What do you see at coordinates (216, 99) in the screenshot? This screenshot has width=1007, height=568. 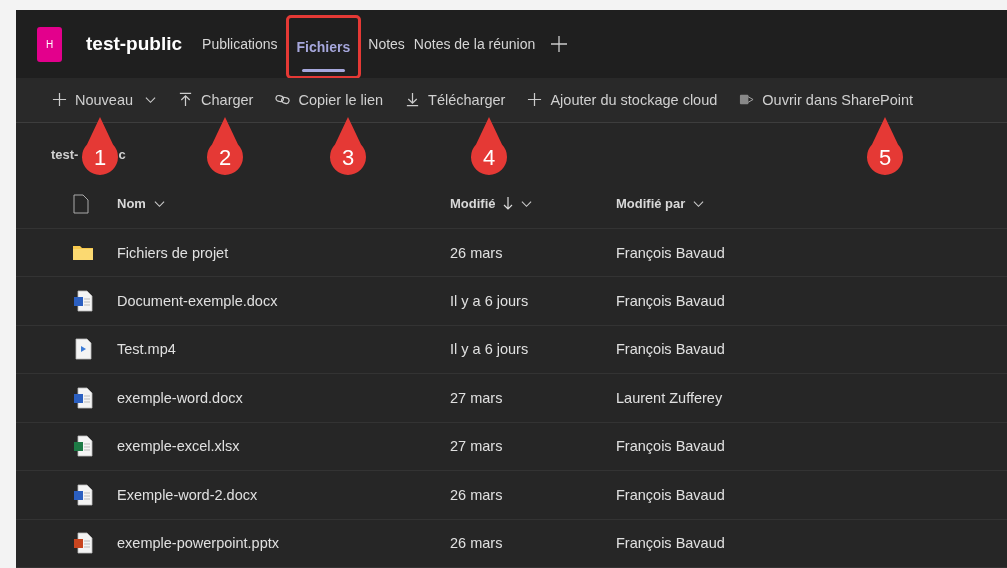 I see `toolbar-button: Charger` at bounding box center [216, 99].